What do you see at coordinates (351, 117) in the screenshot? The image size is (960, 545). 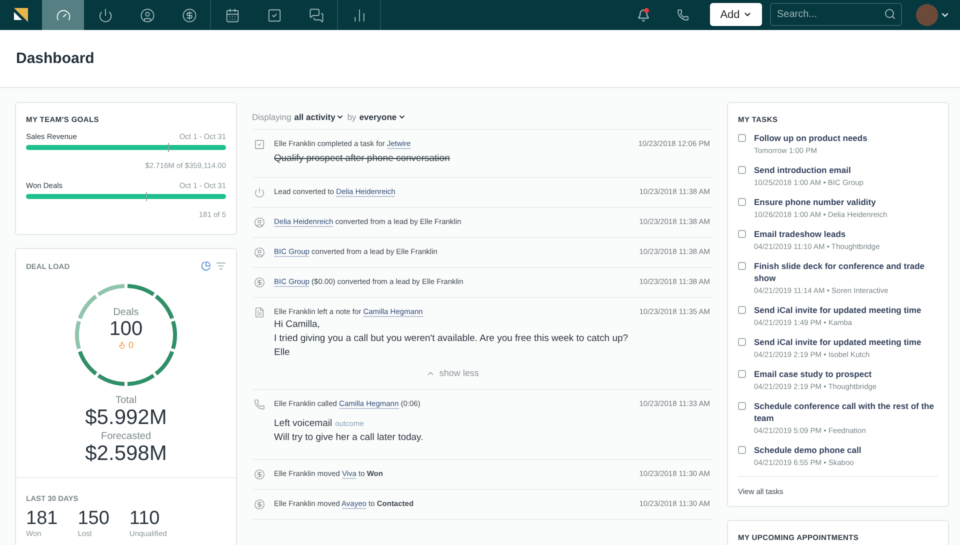 I see `filter-label: by` at bounding box center [351, 117].